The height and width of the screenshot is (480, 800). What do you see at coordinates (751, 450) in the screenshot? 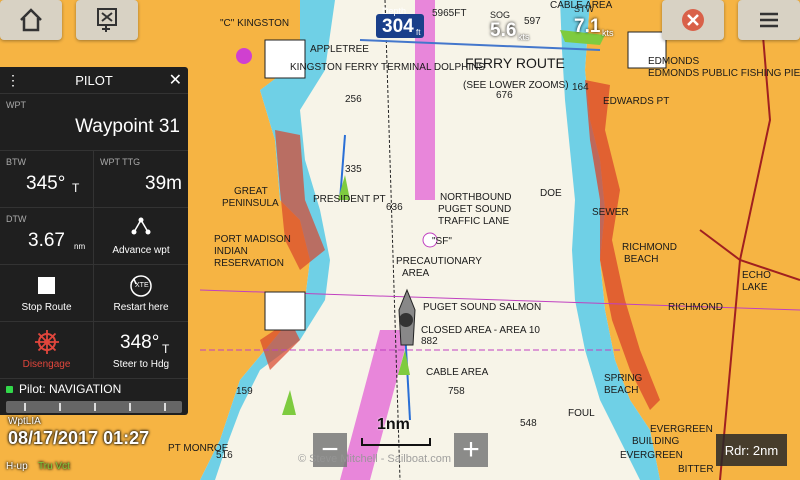
I see `radar-range-button: Rdr: 2nm` at bounding box center [751, 450].